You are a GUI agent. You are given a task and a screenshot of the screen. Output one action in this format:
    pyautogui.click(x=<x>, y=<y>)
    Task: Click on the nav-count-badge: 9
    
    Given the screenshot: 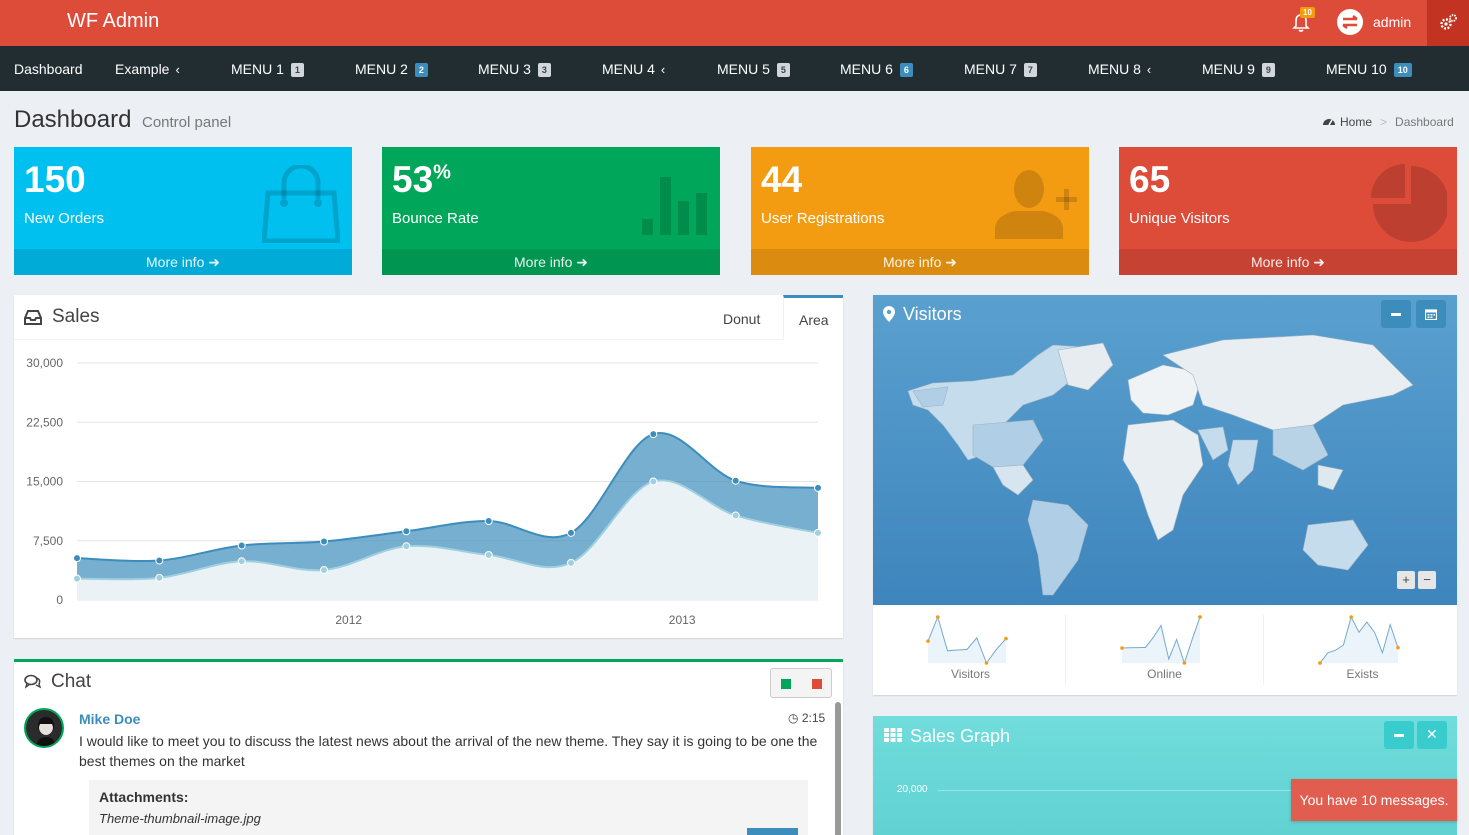 What is the action you would take?
    pyautogui.click(x=1268, y=70)
    